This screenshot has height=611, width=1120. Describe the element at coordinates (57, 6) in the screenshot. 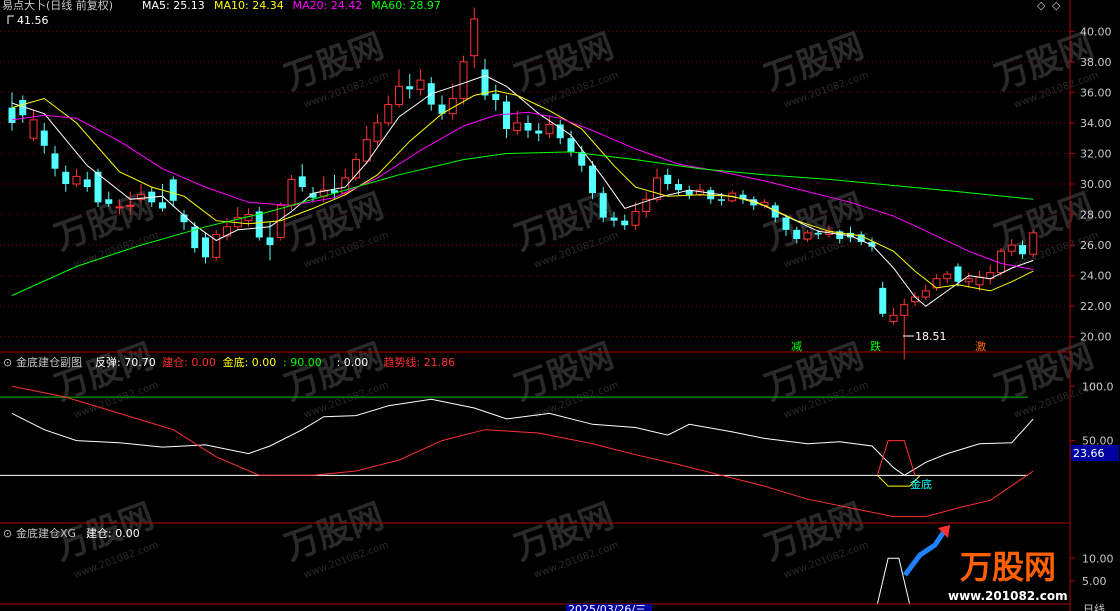

I see `main-chart-title: 易点大卜(日线 前复权)` at that location.